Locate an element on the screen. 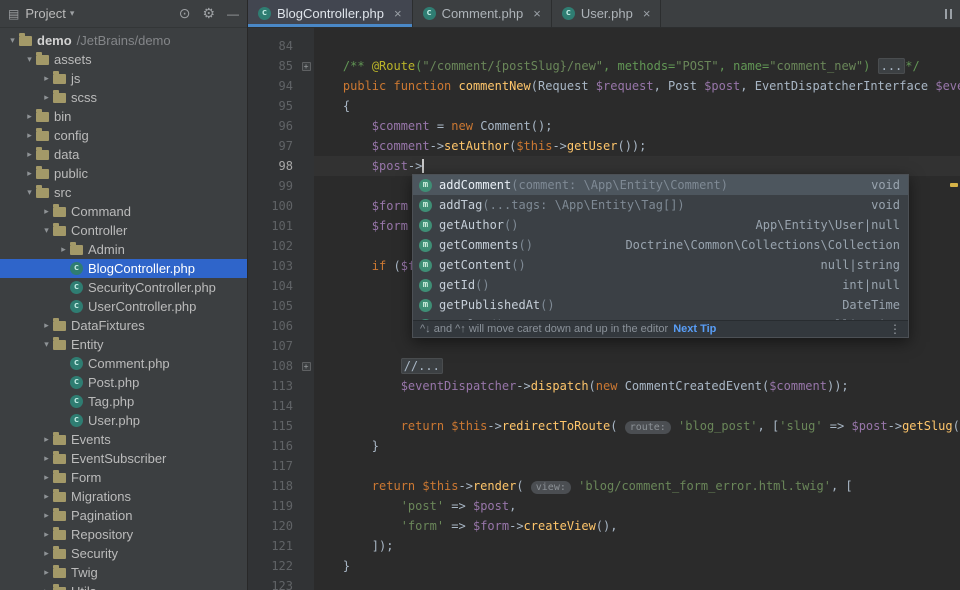 The width and height of the screenshot is (960, 590). tree-item-bin: ▸ bin is located at coordinates (123, 116).